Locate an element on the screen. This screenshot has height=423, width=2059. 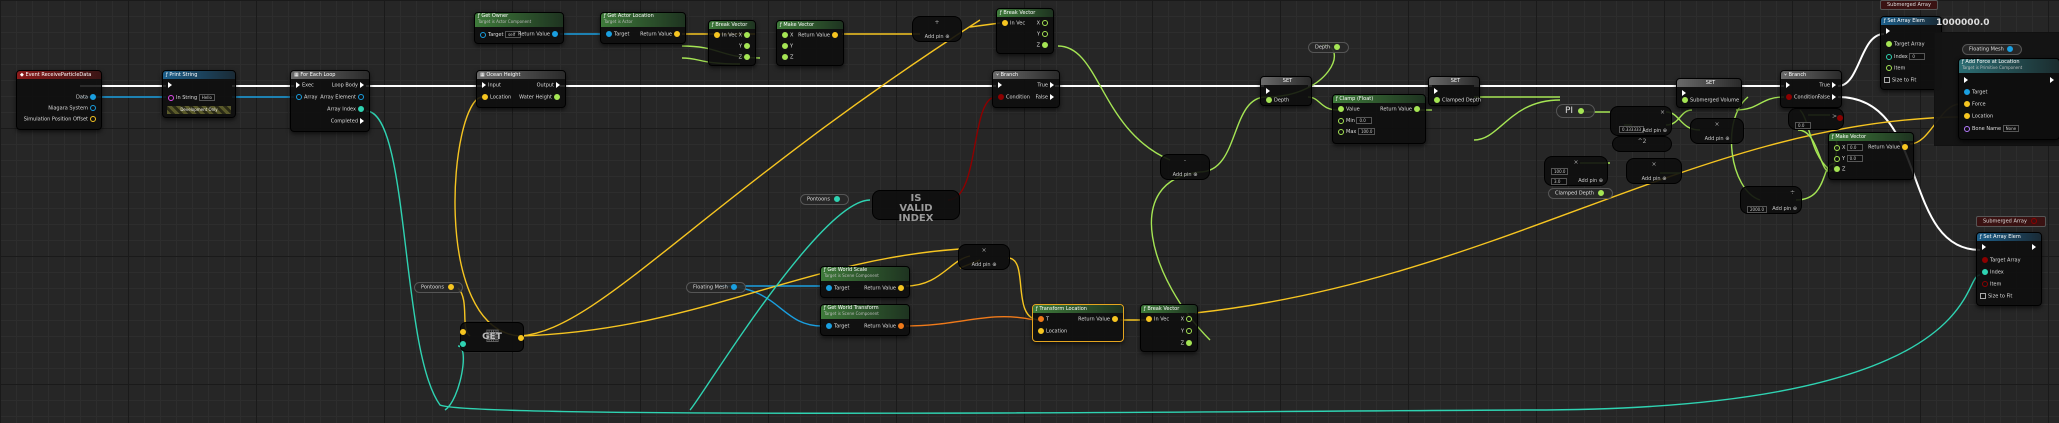
divide-node: ÷ 2000.0 Add pin ⊕ is located at coordinates (1771, 200).